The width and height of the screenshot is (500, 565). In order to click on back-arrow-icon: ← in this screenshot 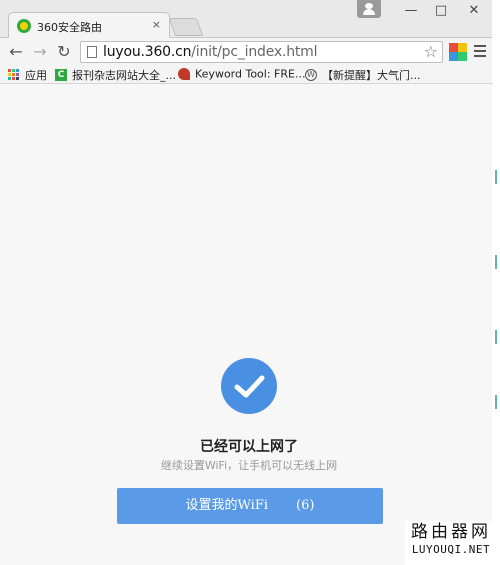, I will do `click(16, 52)`.